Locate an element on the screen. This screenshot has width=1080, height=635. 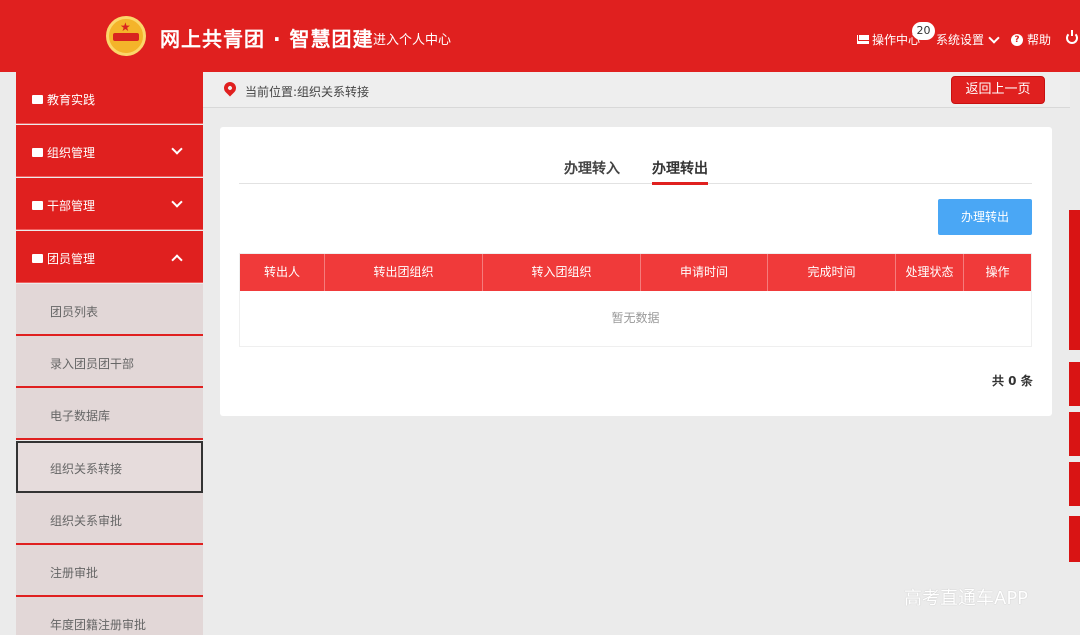
sidebar-subitem-relation-transfer: 组织关系转接 is located at coordinates (109, 467).